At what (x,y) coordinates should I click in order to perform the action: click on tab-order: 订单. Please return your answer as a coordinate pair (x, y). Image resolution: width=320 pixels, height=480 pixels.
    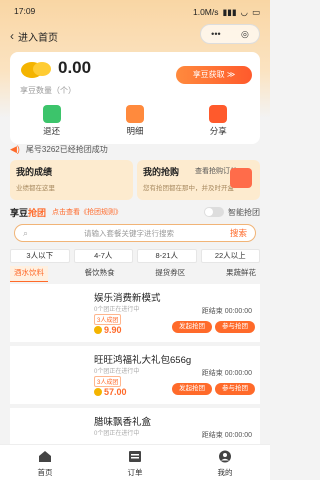
    Looking at the image, I should click on (135, 462).